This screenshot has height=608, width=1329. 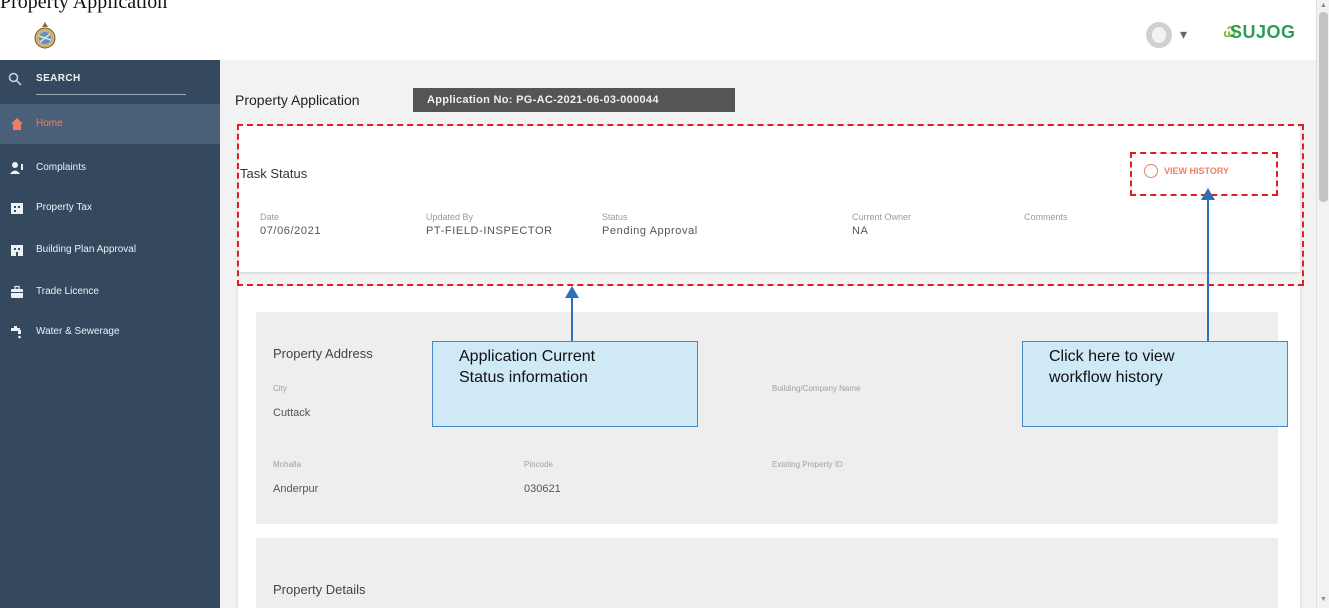 What do you see at coordinates (1263, 32) in the screenshot?
I see `sujog-logo: SUJOG` at bounding box center [1263, 32].